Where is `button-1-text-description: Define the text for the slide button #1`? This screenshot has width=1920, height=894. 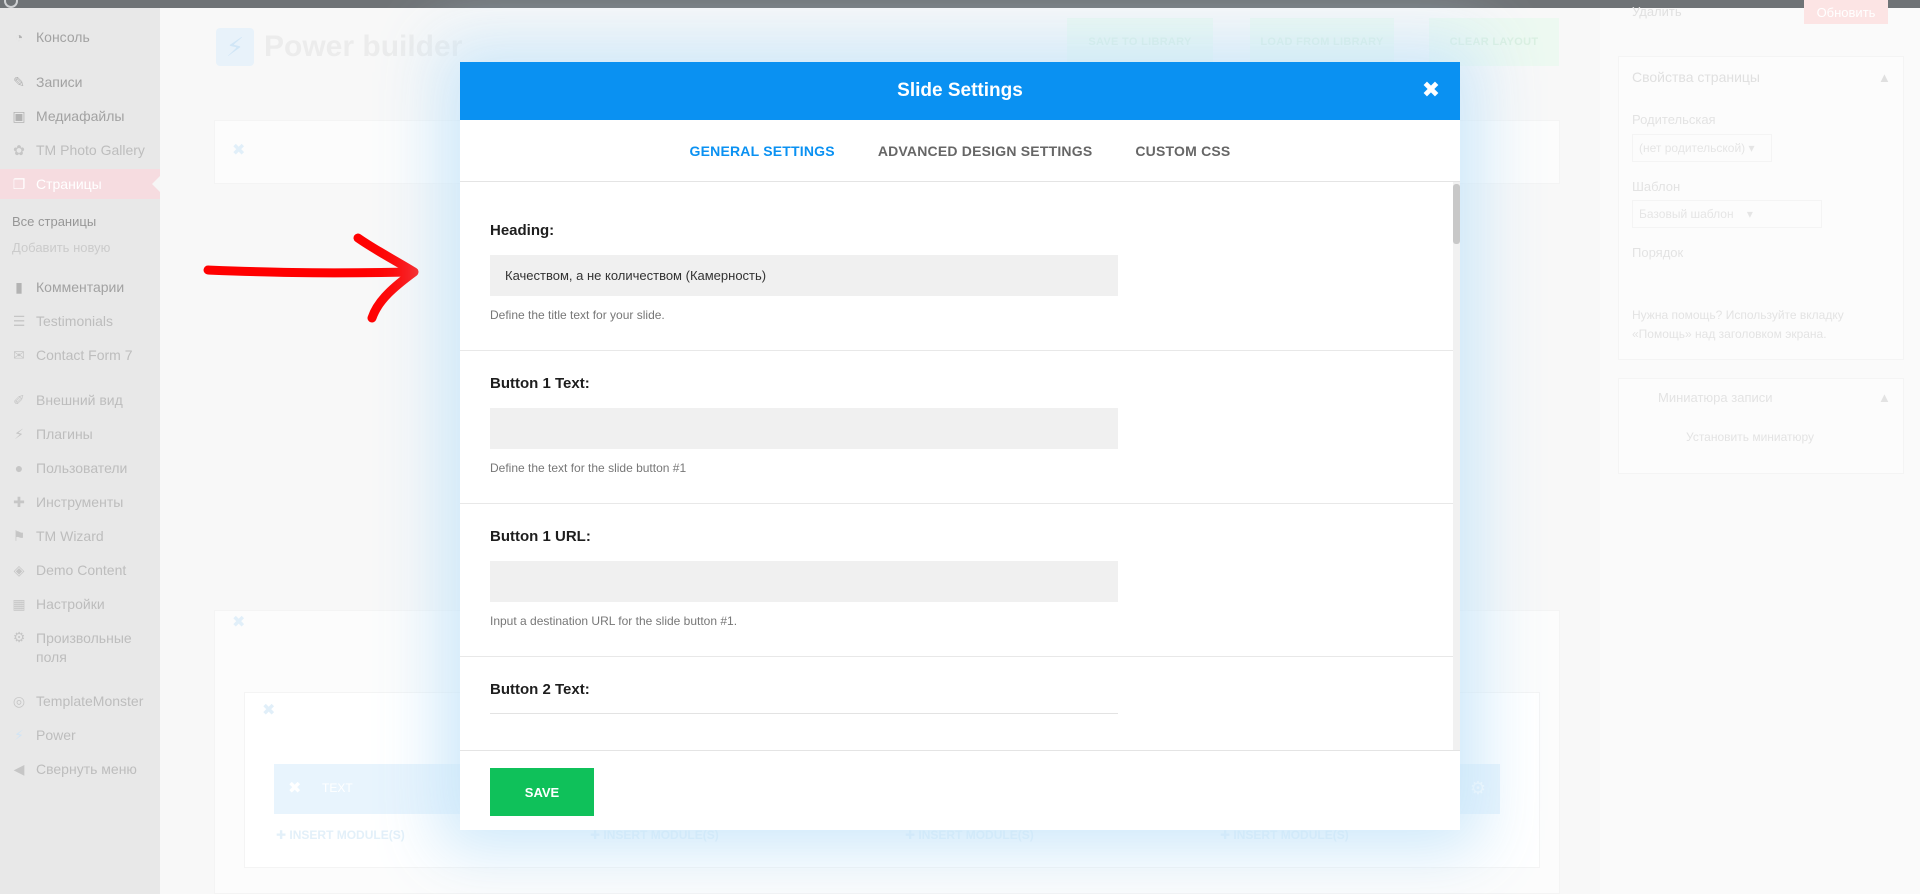 button-1-text-description: Define the text for the slide button #1 is located at coordinates (588, 468).